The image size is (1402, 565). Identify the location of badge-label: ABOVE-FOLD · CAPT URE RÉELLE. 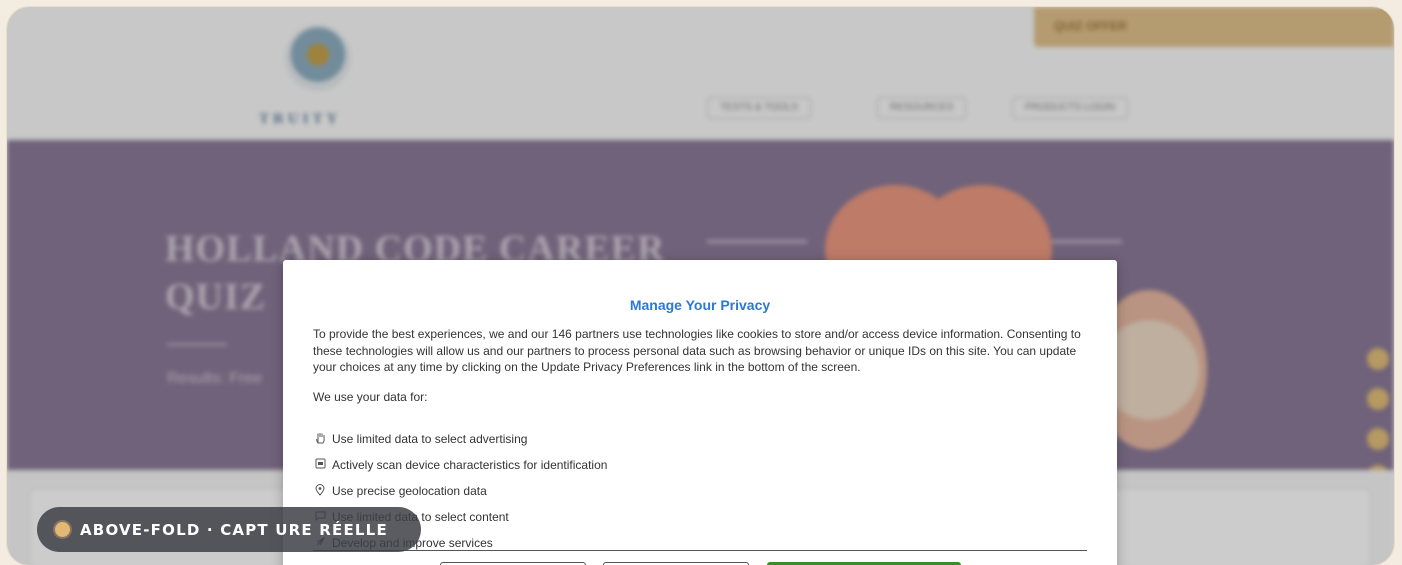
(234, 529).